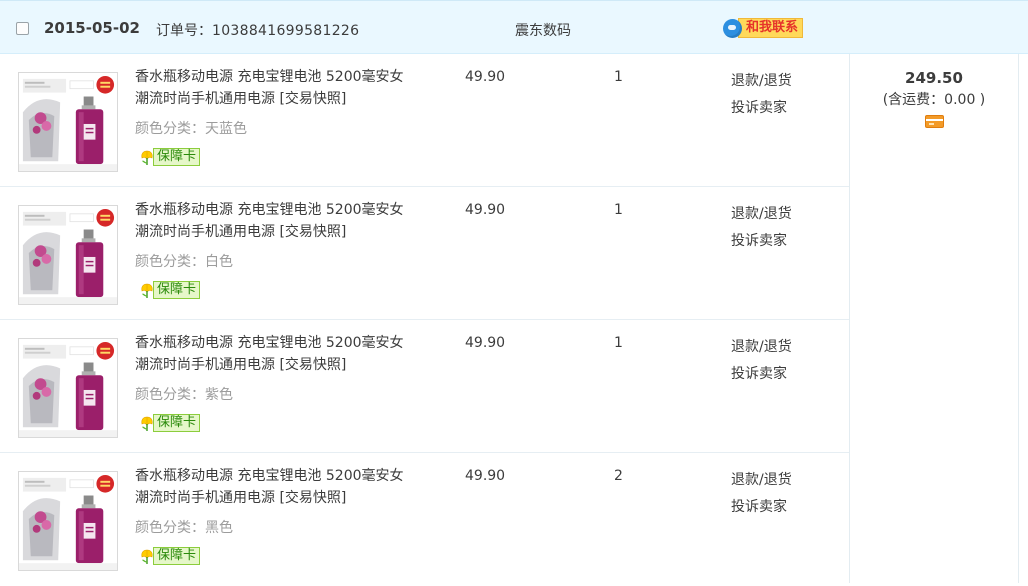 The width and height of the screenshot is (1028, 586). I want to click on card-icon, so click(934, 121).